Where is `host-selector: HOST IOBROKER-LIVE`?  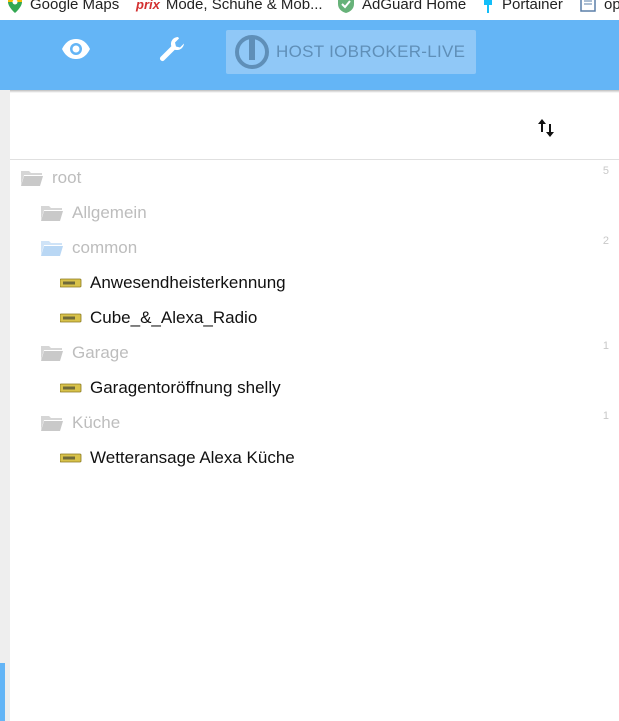 host-selector: HOST IOBROKER-LIVE is located at coordinates (351, 52).